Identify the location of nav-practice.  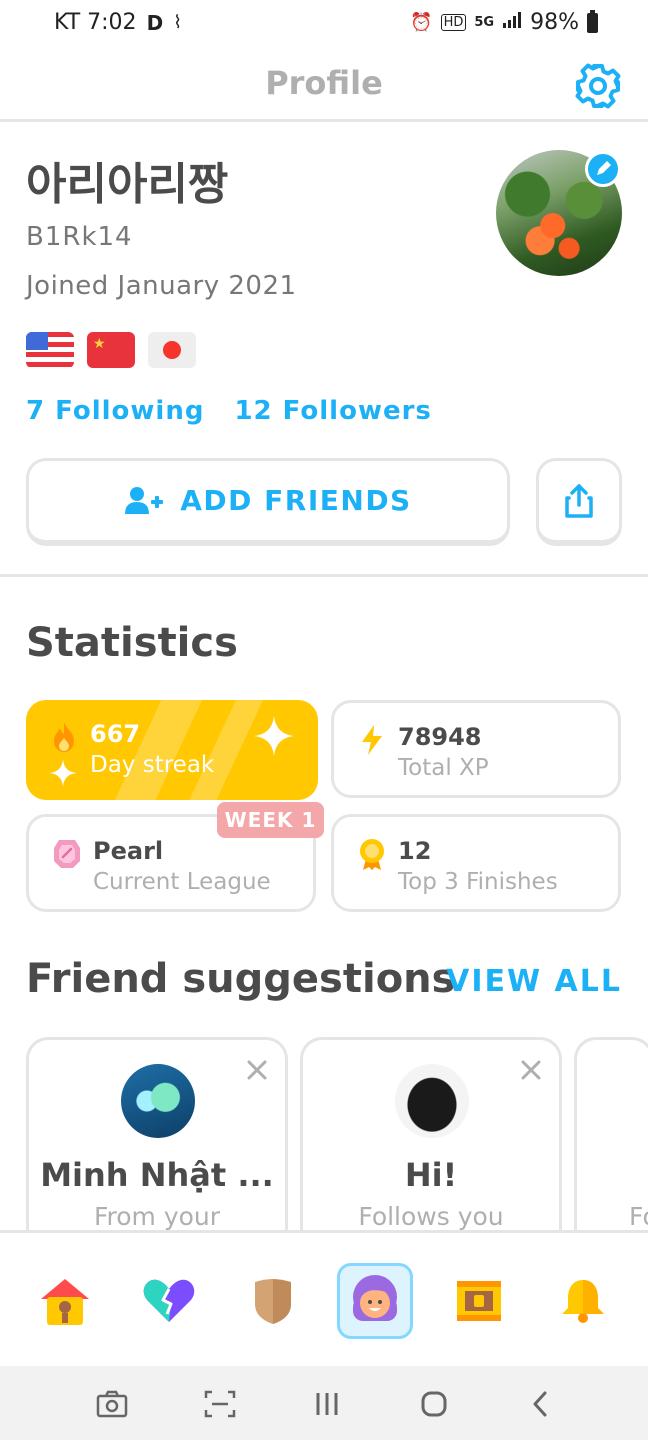
(169, 1301).